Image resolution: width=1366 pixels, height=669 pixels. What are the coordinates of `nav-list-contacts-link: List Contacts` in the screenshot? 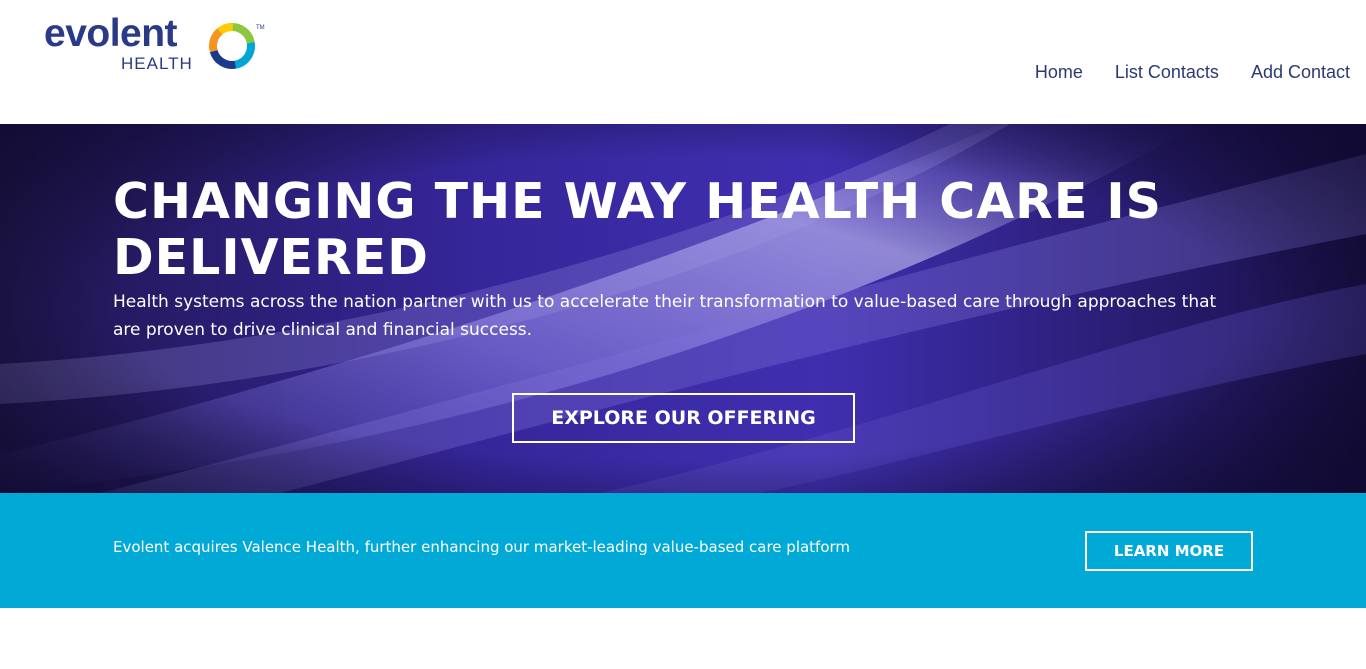 It's located at (1167, 72).